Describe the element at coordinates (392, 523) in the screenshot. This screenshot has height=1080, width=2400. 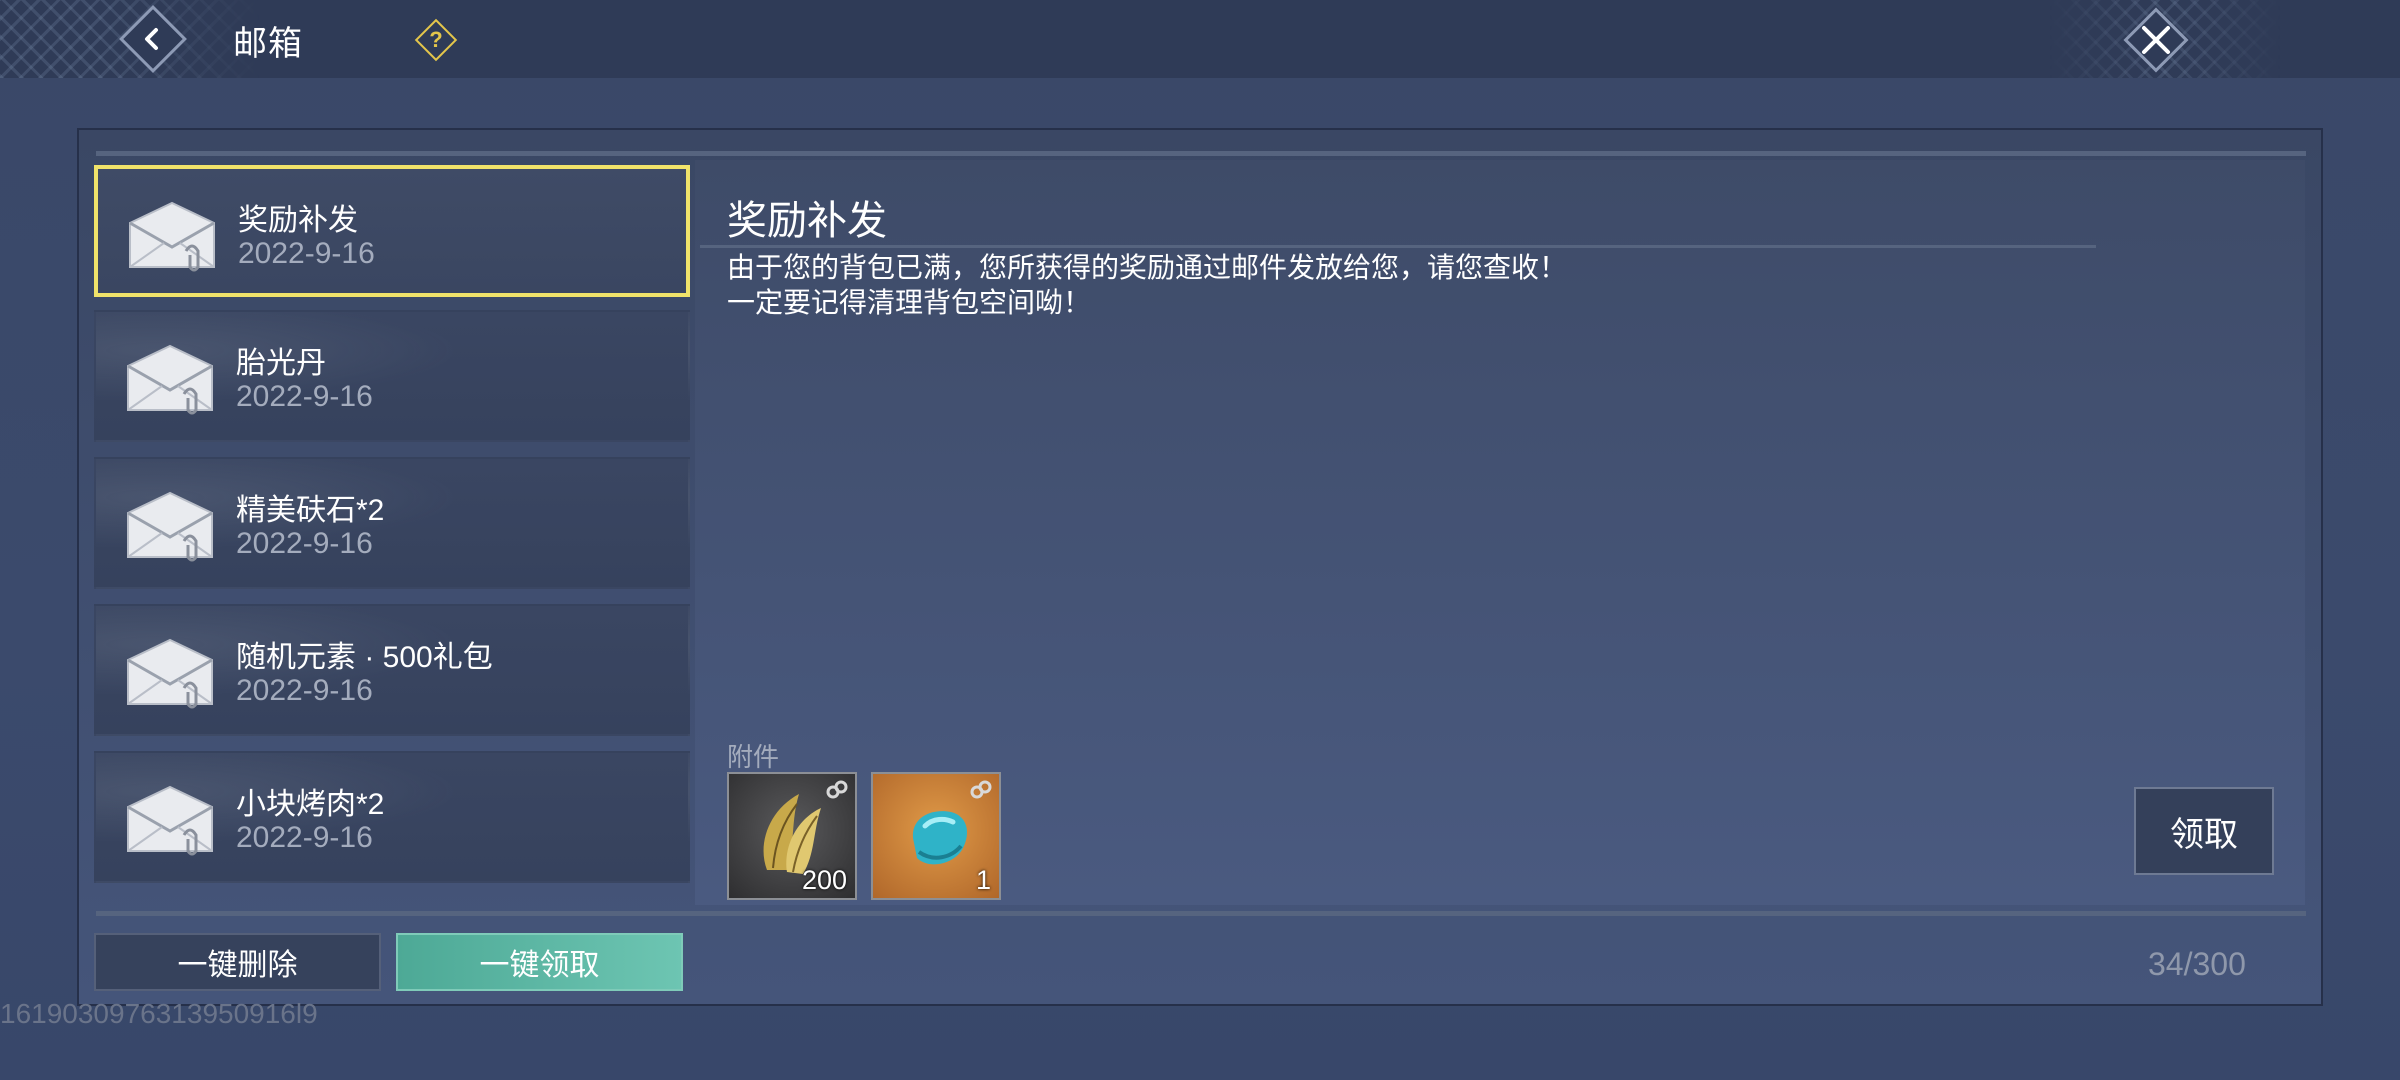
I see `mail-list-item: 精美砆石*2 2022-9-16` at that location.